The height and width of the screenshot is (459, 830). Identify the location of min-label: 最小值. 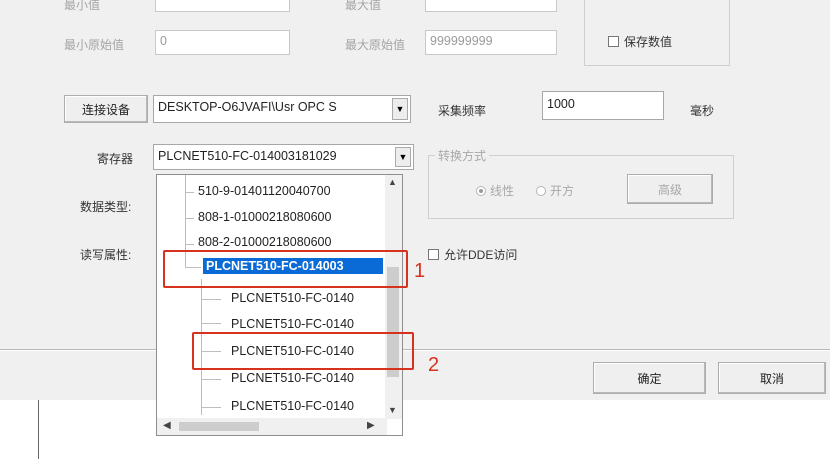
(82, 6).